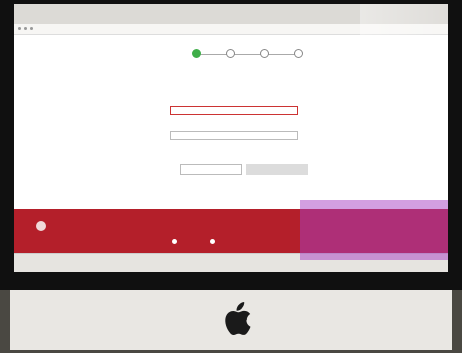  I want to click on otp-field, so click(234, 135).